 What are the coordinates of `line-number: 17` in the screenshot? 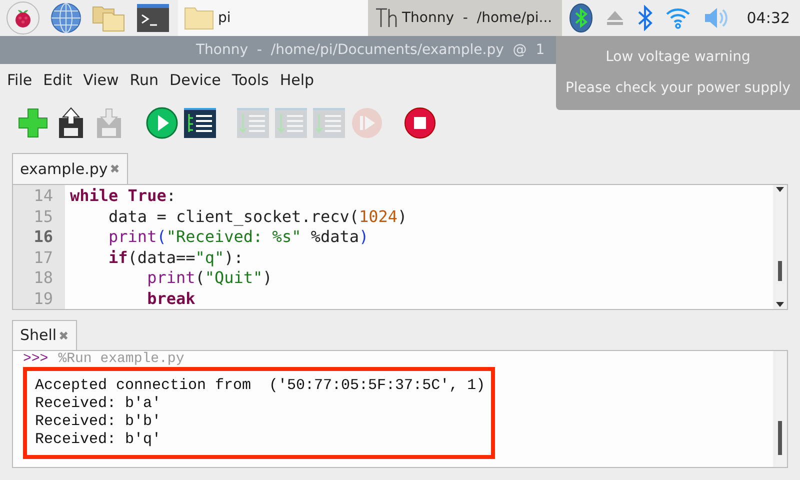 It's located at (43, 258).